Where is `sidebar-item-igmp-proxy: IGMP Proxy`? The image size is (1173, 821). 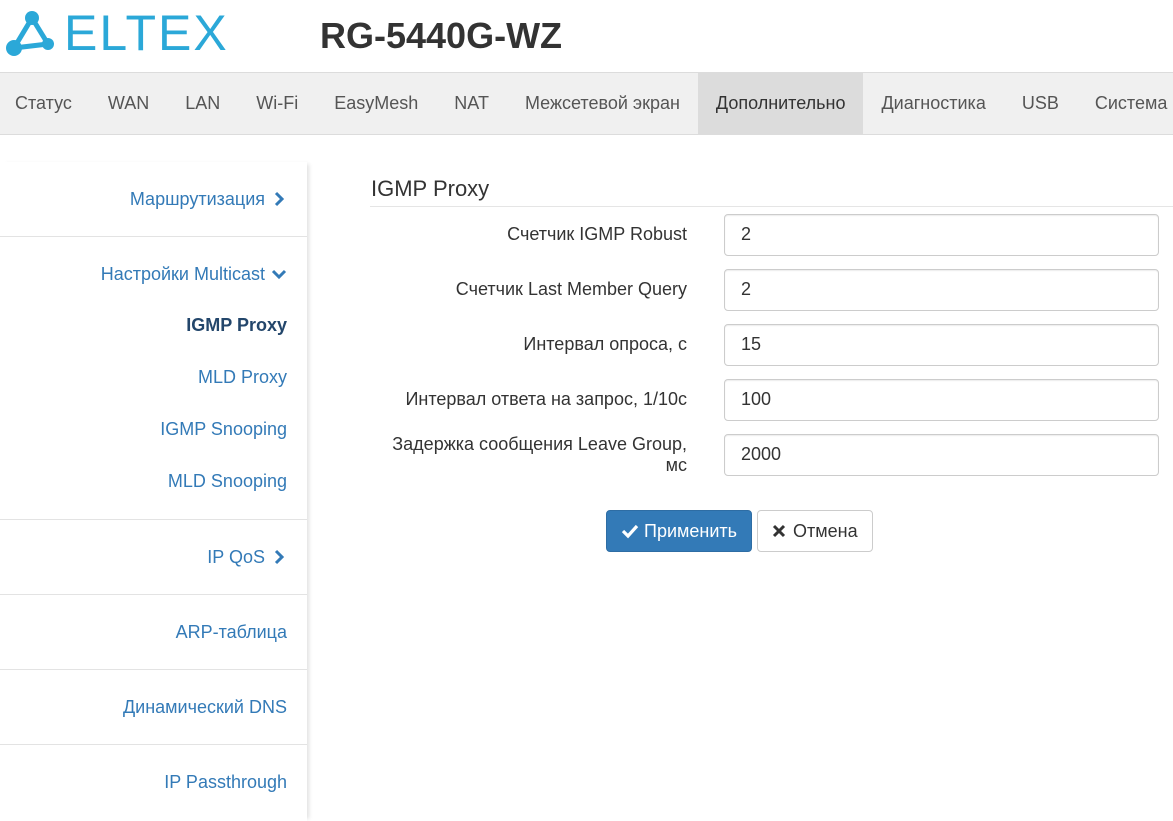
sidebar-item-igmp-proxy: IGMP Proxy is located at coordinates (153, 325).